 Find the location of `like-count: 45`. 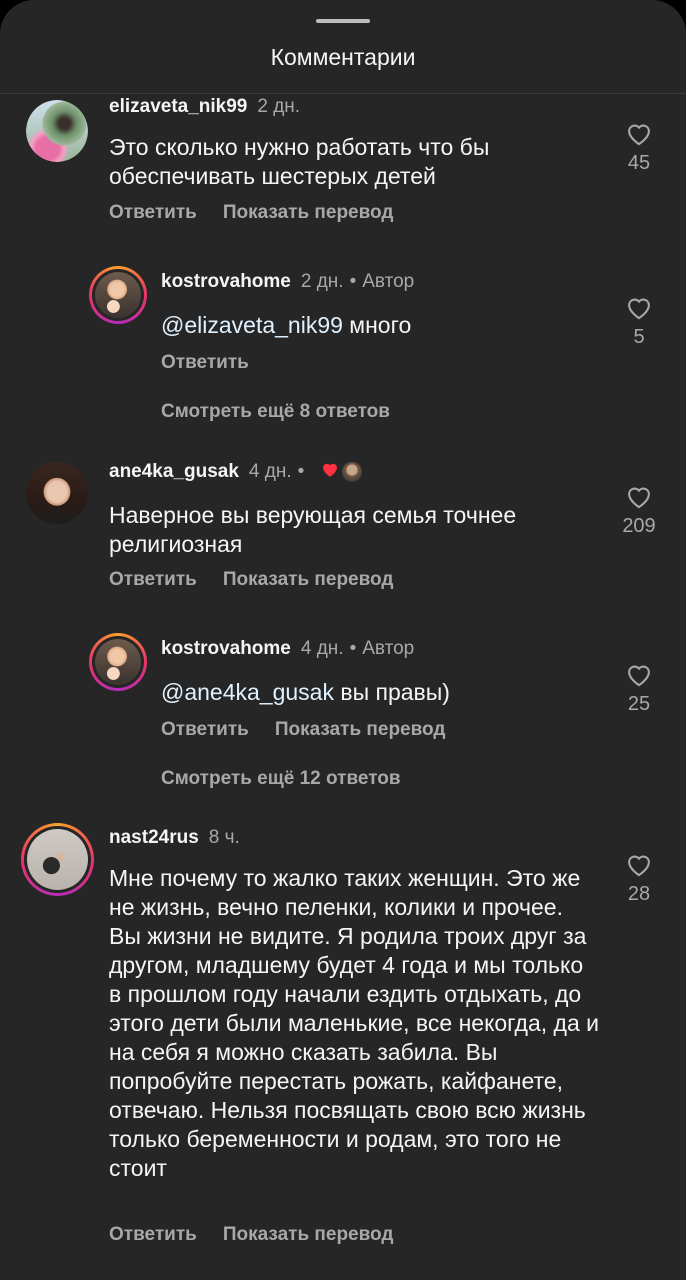

like-count: 45 is located at coordinates (639, 163).